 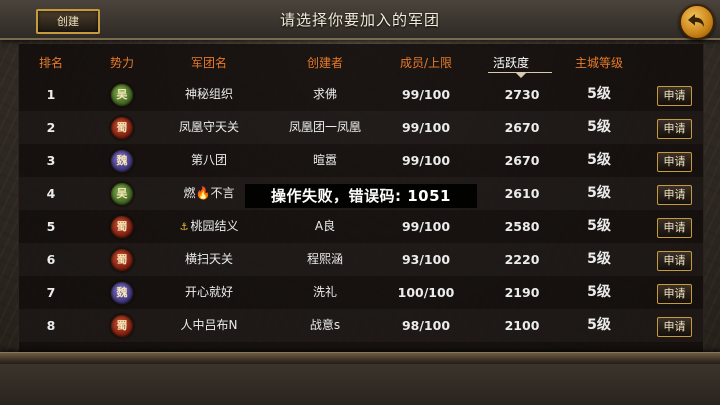 What do you see at coordinates (51, 226) in the screenshot?
I see `rank-cell: 5` at bounding box center [51, 226].